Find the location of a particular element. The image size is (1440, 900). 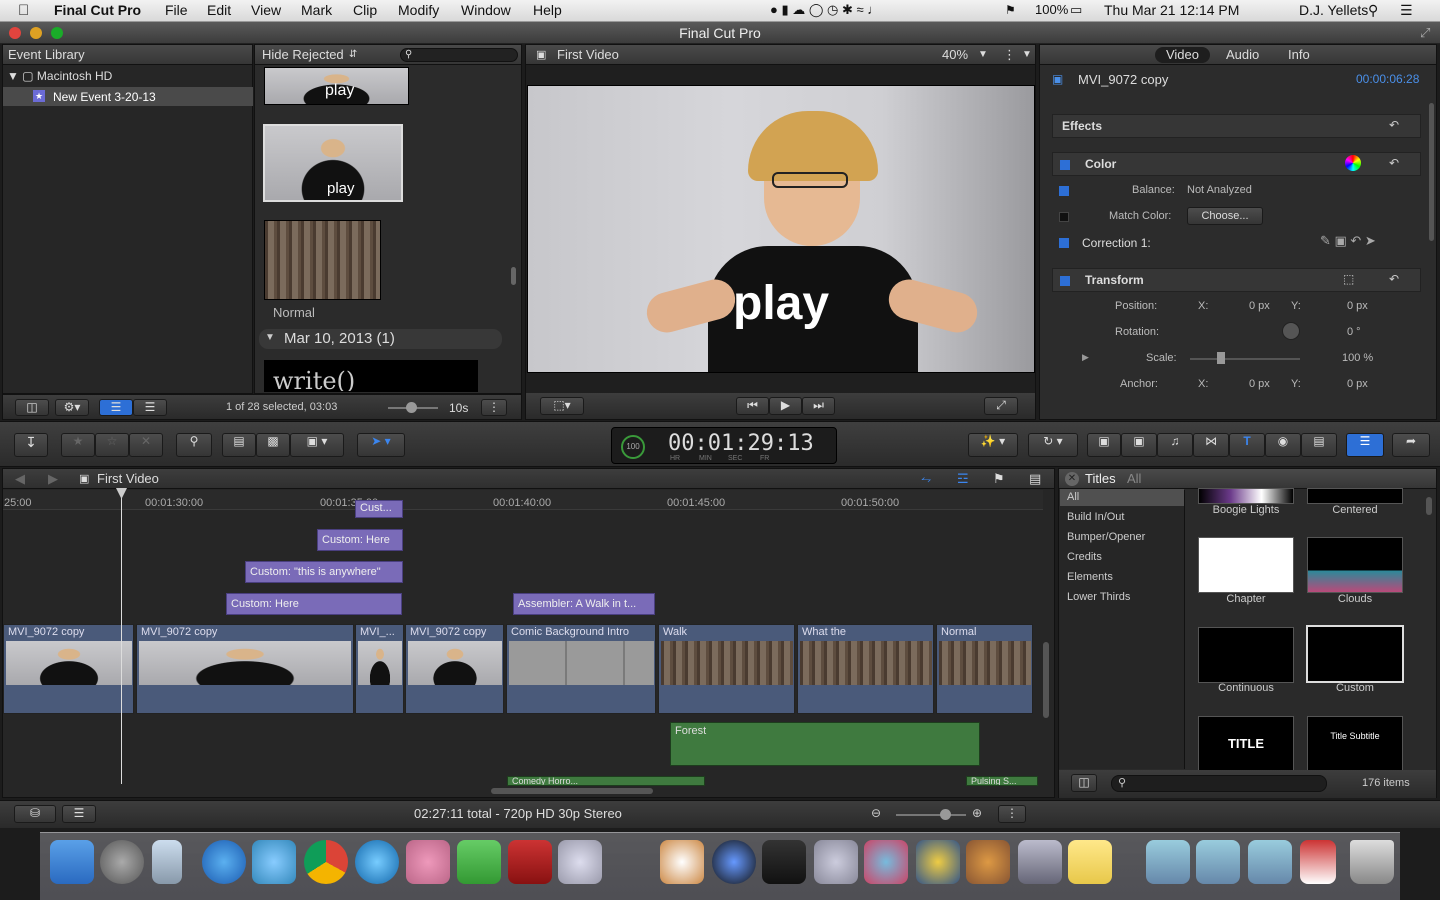

close-button is located at coordinates (15, 33).